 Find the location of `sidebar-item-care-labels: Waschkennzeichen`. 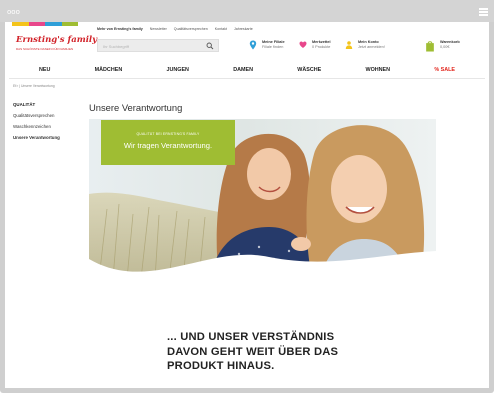

sidebar-item-care-labels: Waschkennzeichen is located at coordinates (48, 126).